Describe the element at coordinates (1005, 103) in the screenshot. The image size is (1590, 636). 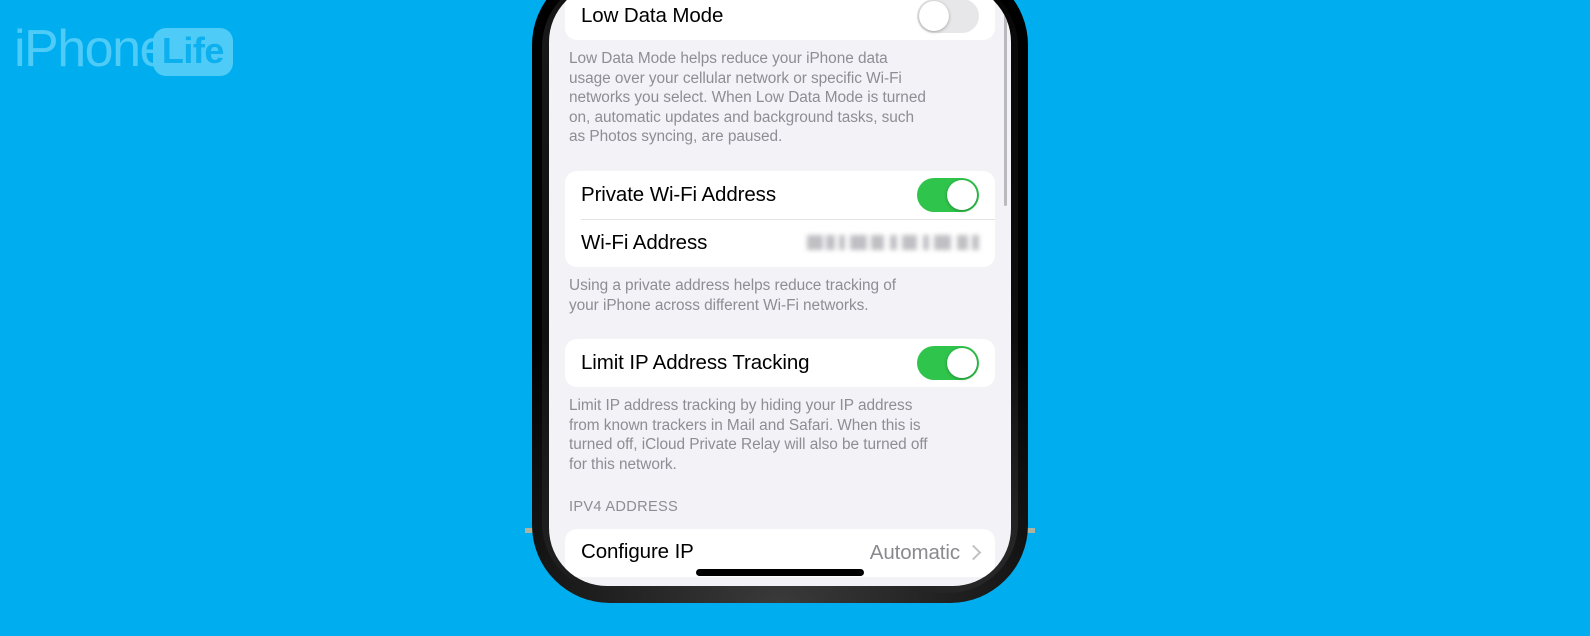
I see `vertical-scrollbar` at that location.